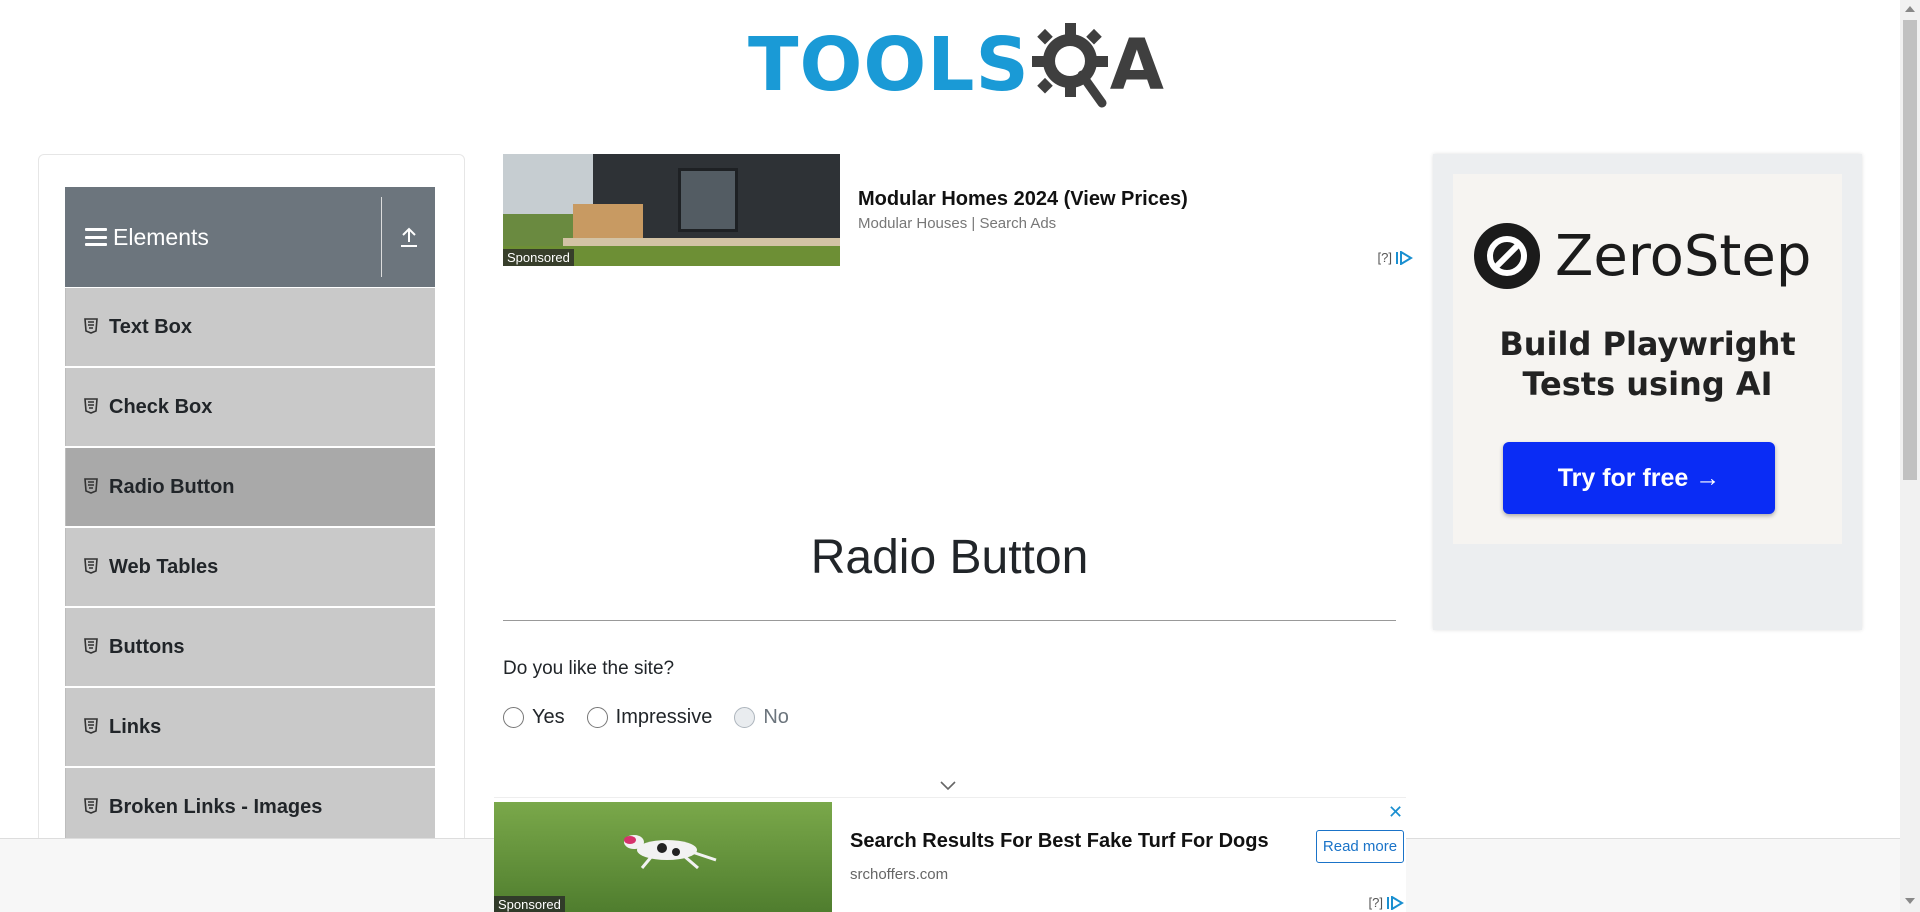  Describe the element at coordinates (250, 727) in the screenshot. I see `sidebar-item-links: Links` at that location.